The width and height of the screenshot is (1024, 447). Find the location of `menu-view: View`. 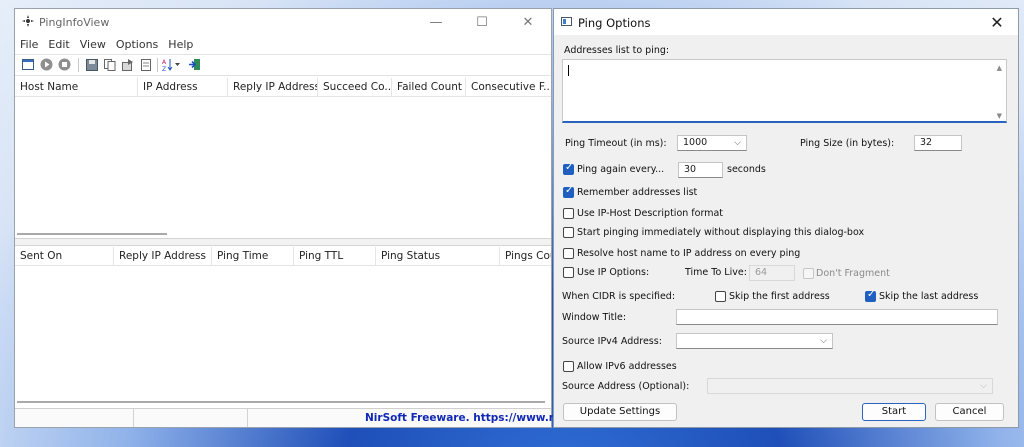

menu-view: View is located at coordinates (93, 44).